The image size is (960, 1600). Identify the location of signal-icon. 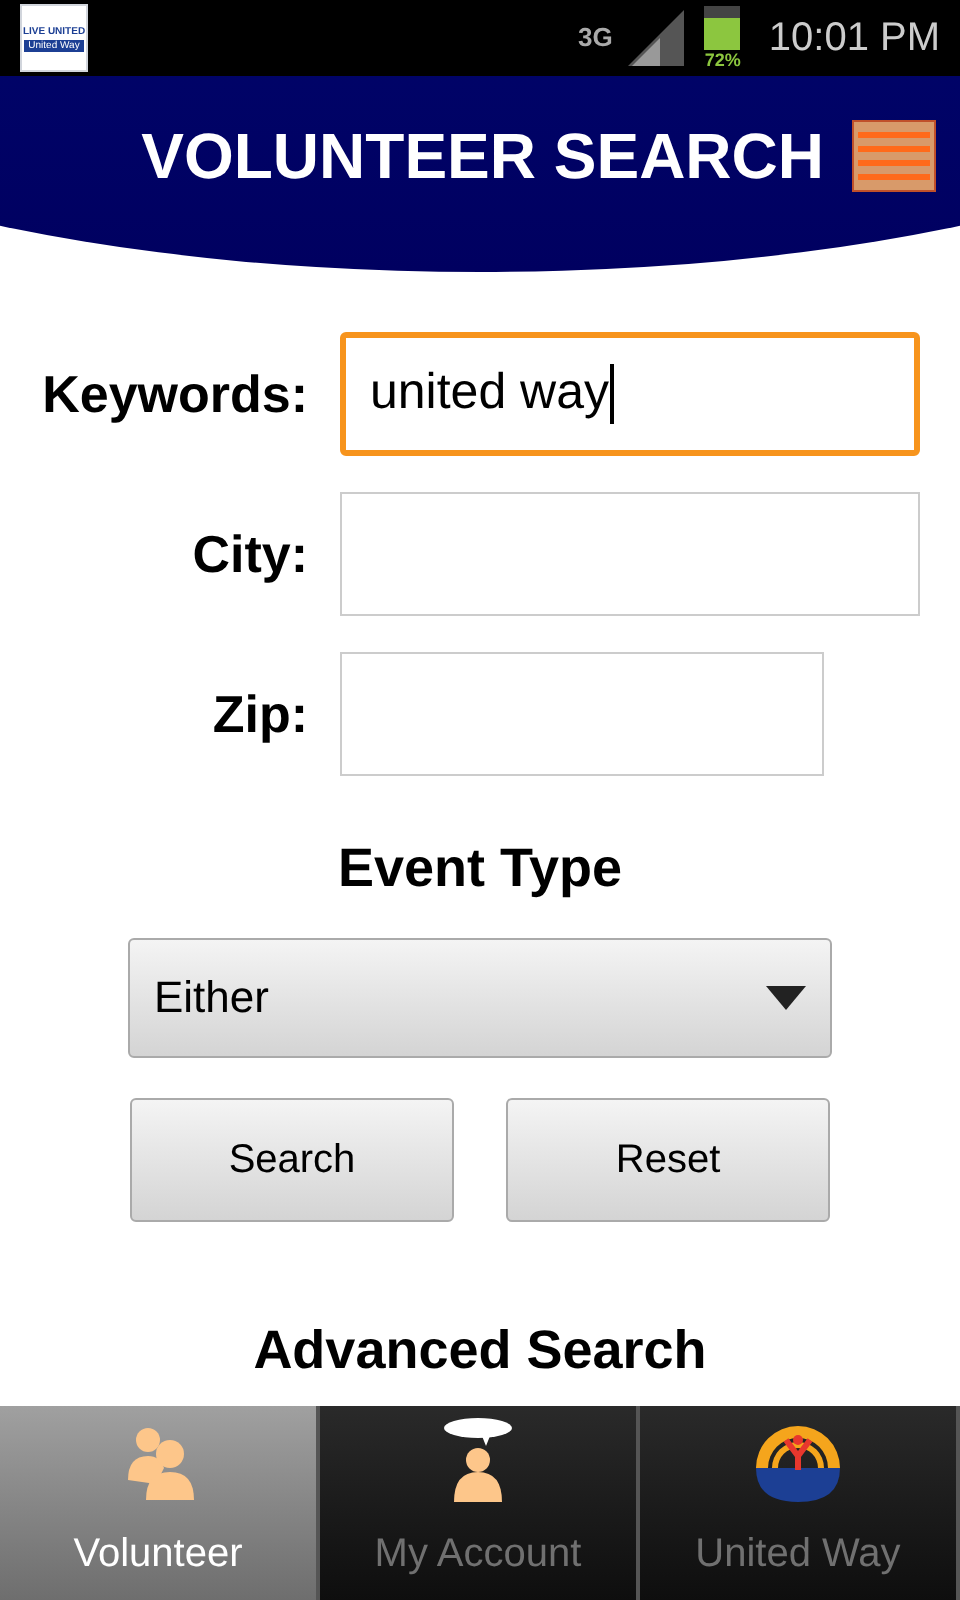
(656, 38).